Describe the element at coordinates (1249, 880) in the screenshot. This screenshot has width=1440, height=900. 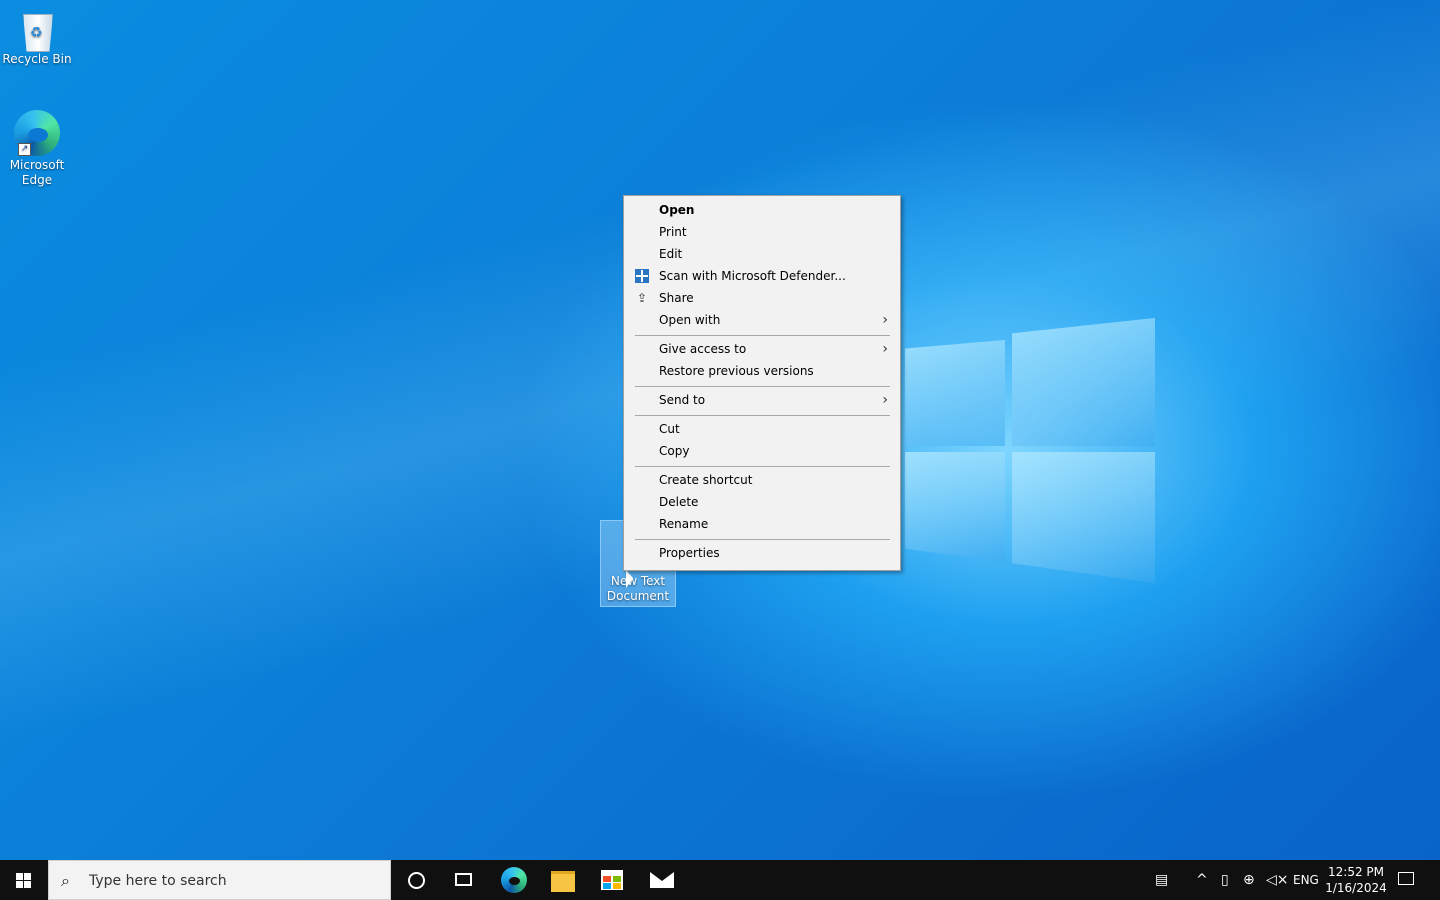
I see `network-icon: ⊕` at that location.